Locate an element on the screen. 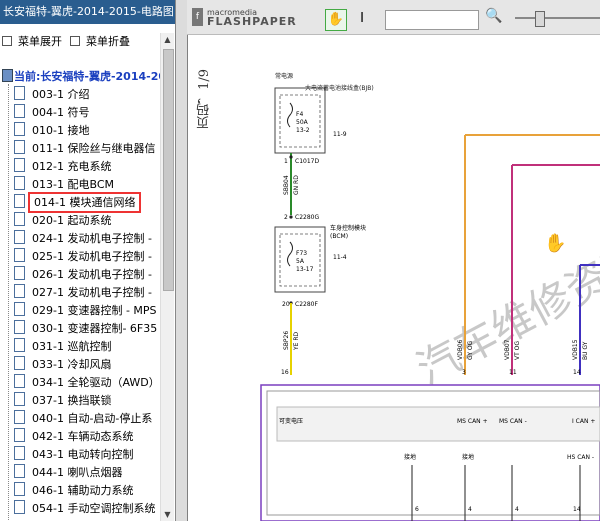  tree-item-label: 040-1 自动-启动-停止系 is located at coordinates (92, 418).